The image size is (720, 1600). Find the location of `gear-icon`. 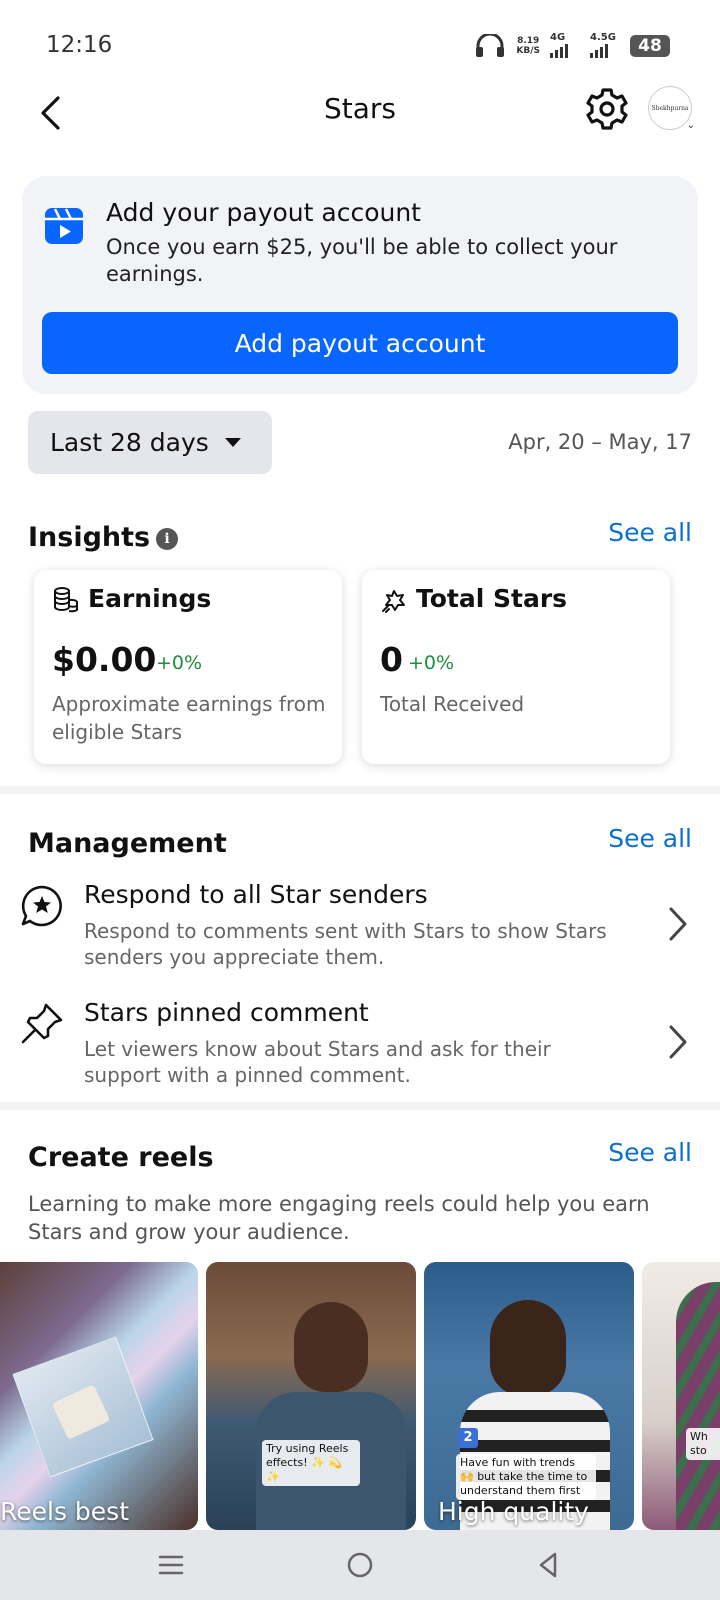

gear-icon is located at coordinates (607, 109).